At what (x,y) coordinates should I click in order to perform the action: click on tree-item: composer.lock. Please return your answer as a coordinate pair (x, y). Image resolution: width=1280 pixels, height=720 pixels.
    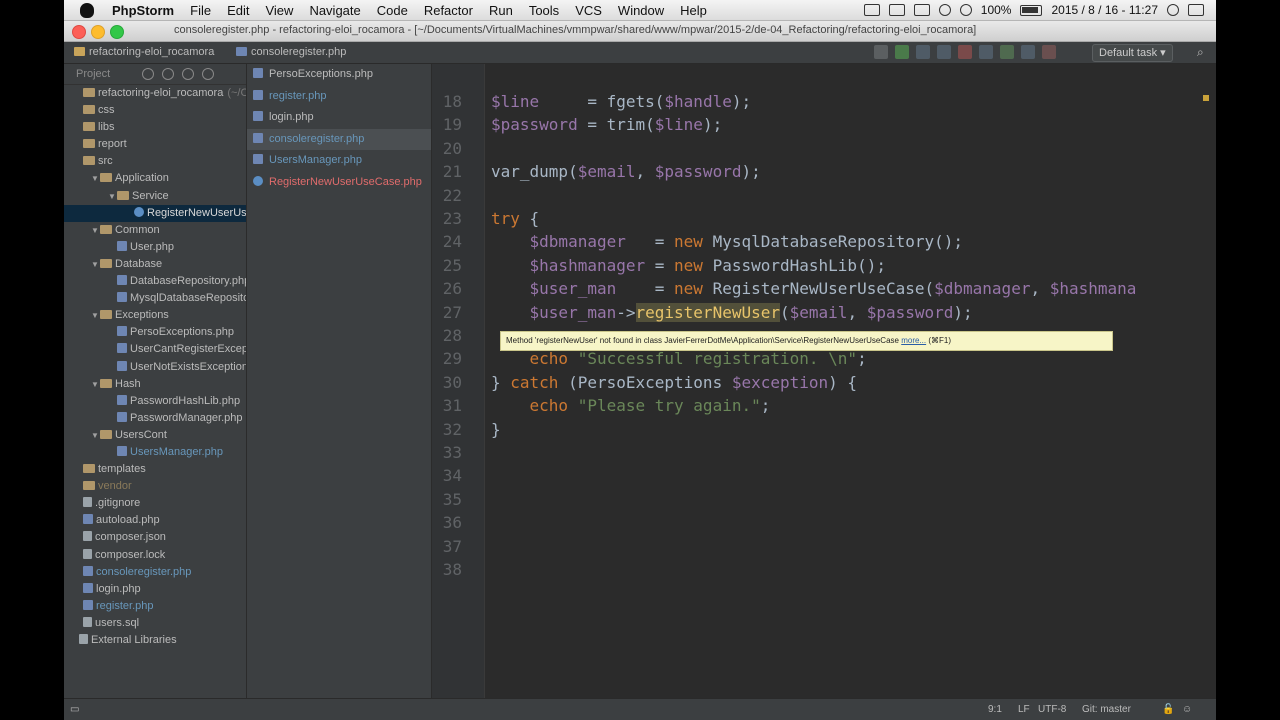
    Looking at the image, I should click on (155, 555).